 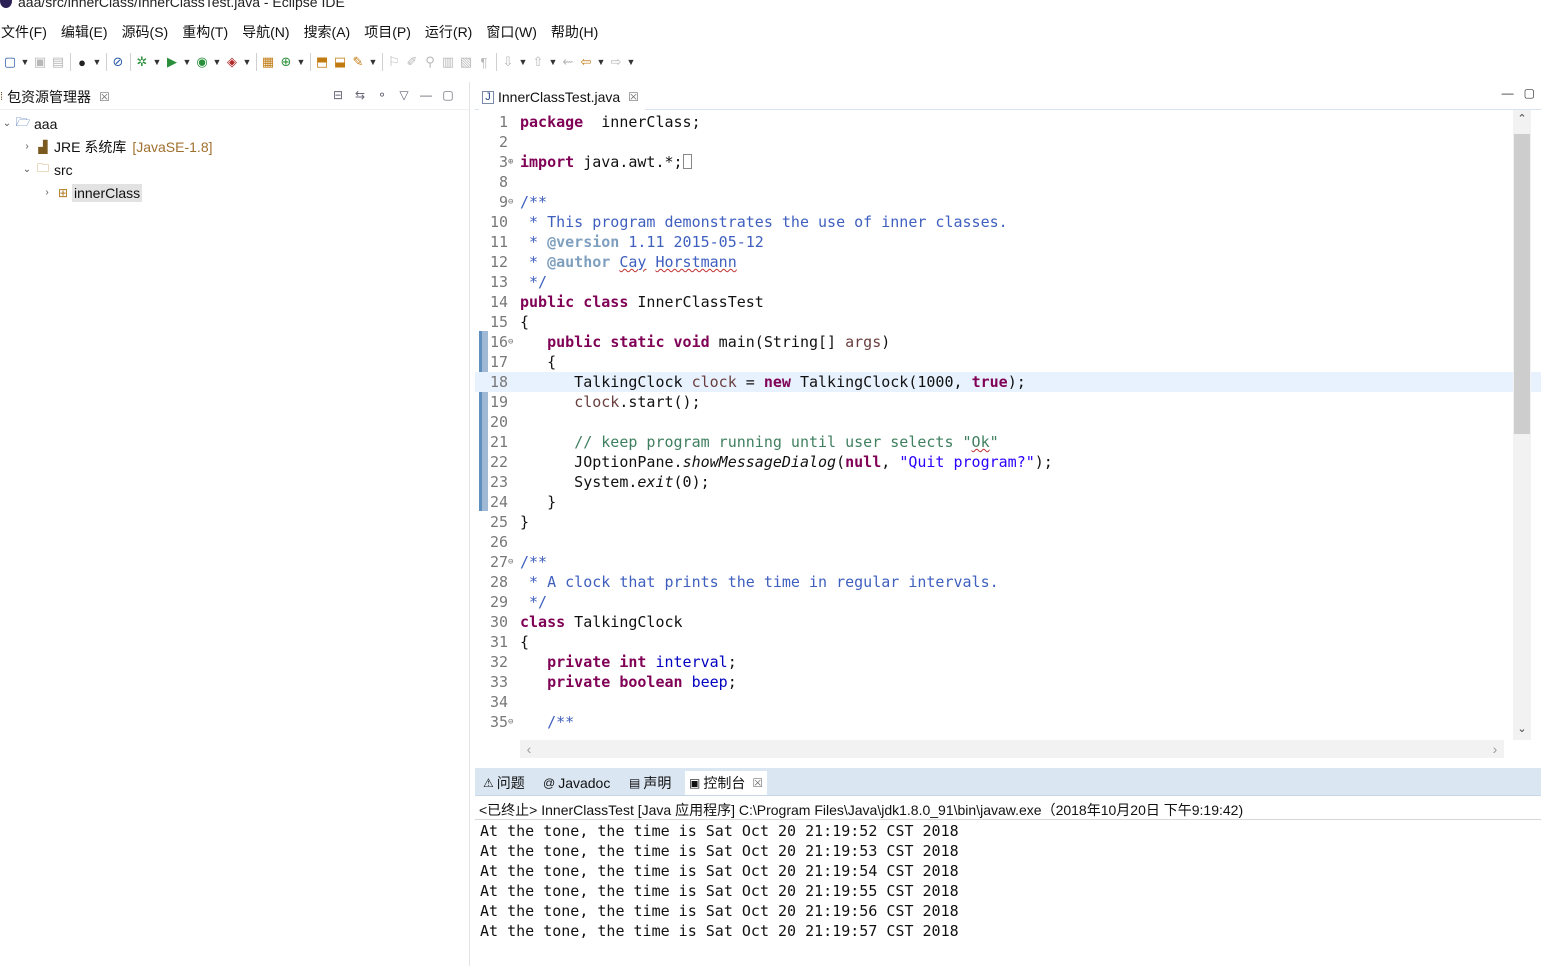 What do you see at coordinates (616, 62) in the screenshot?
I see `forward-icon: ⇨` at bounding box center [616, 62].